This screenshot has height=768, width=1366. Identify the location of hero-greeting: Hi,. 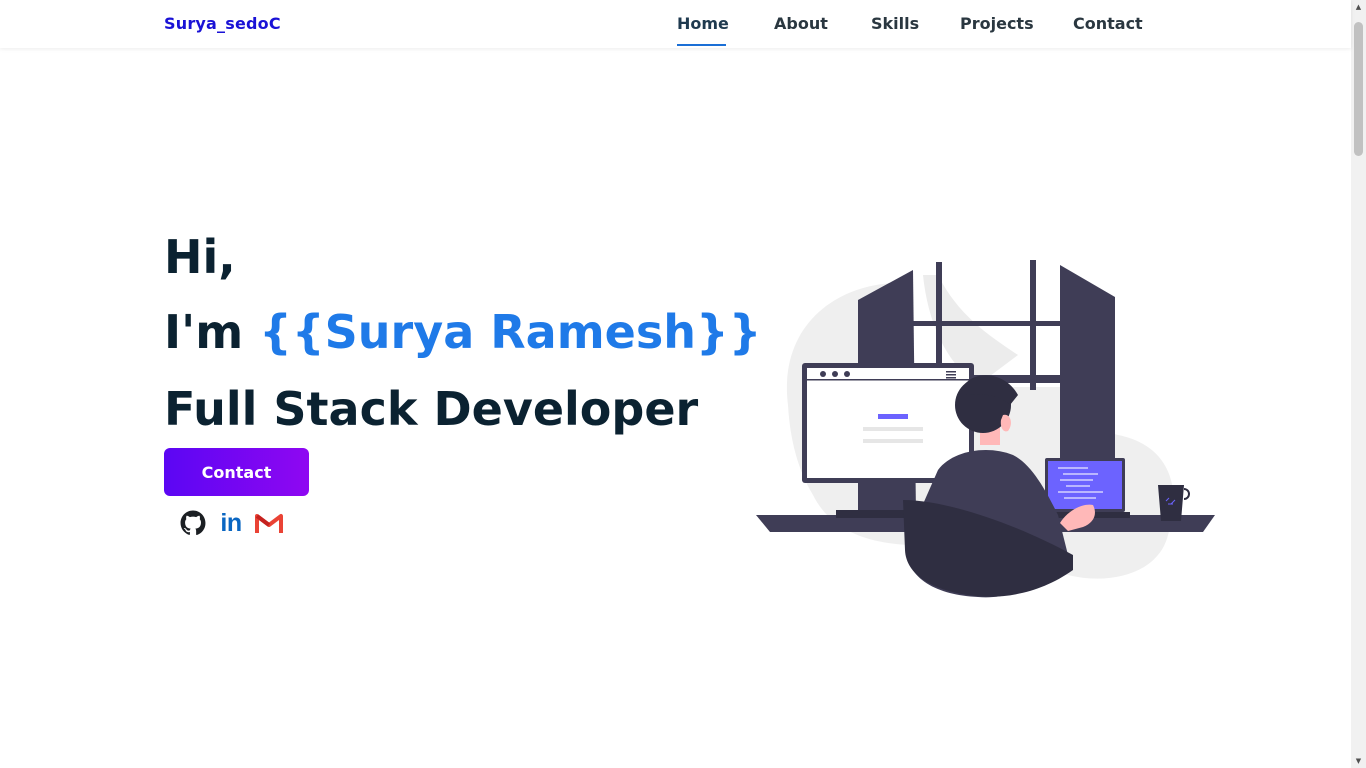
(200, 257).